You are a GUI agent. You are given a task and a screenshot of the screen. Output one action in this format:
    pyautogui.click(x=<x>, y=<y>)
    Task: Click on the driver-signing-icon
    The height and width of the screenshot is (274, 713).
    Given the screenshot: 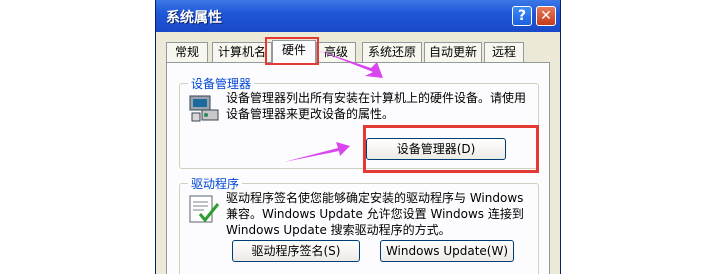 What is the action you would take?
    pyautogui.click(x=204, y=209)
    